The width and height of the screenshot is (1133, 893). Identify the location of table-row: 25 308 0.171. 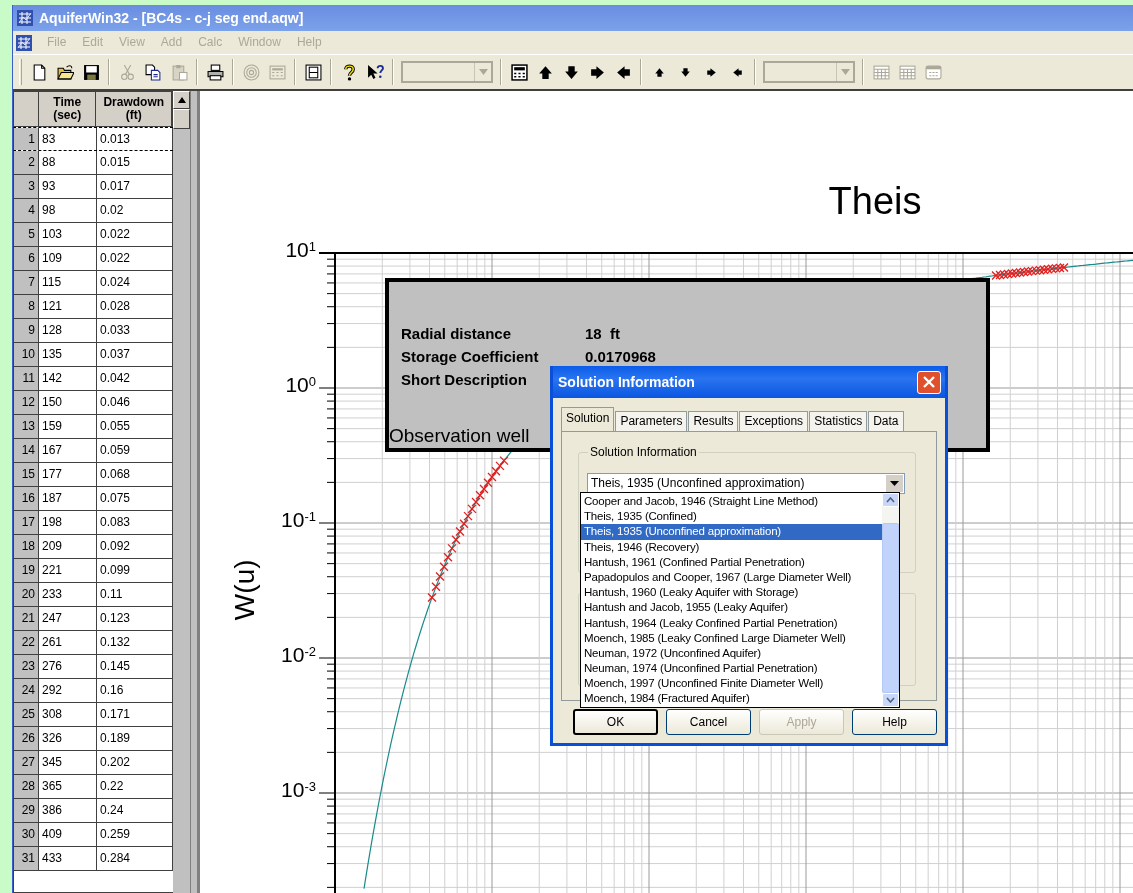
(93, 715).